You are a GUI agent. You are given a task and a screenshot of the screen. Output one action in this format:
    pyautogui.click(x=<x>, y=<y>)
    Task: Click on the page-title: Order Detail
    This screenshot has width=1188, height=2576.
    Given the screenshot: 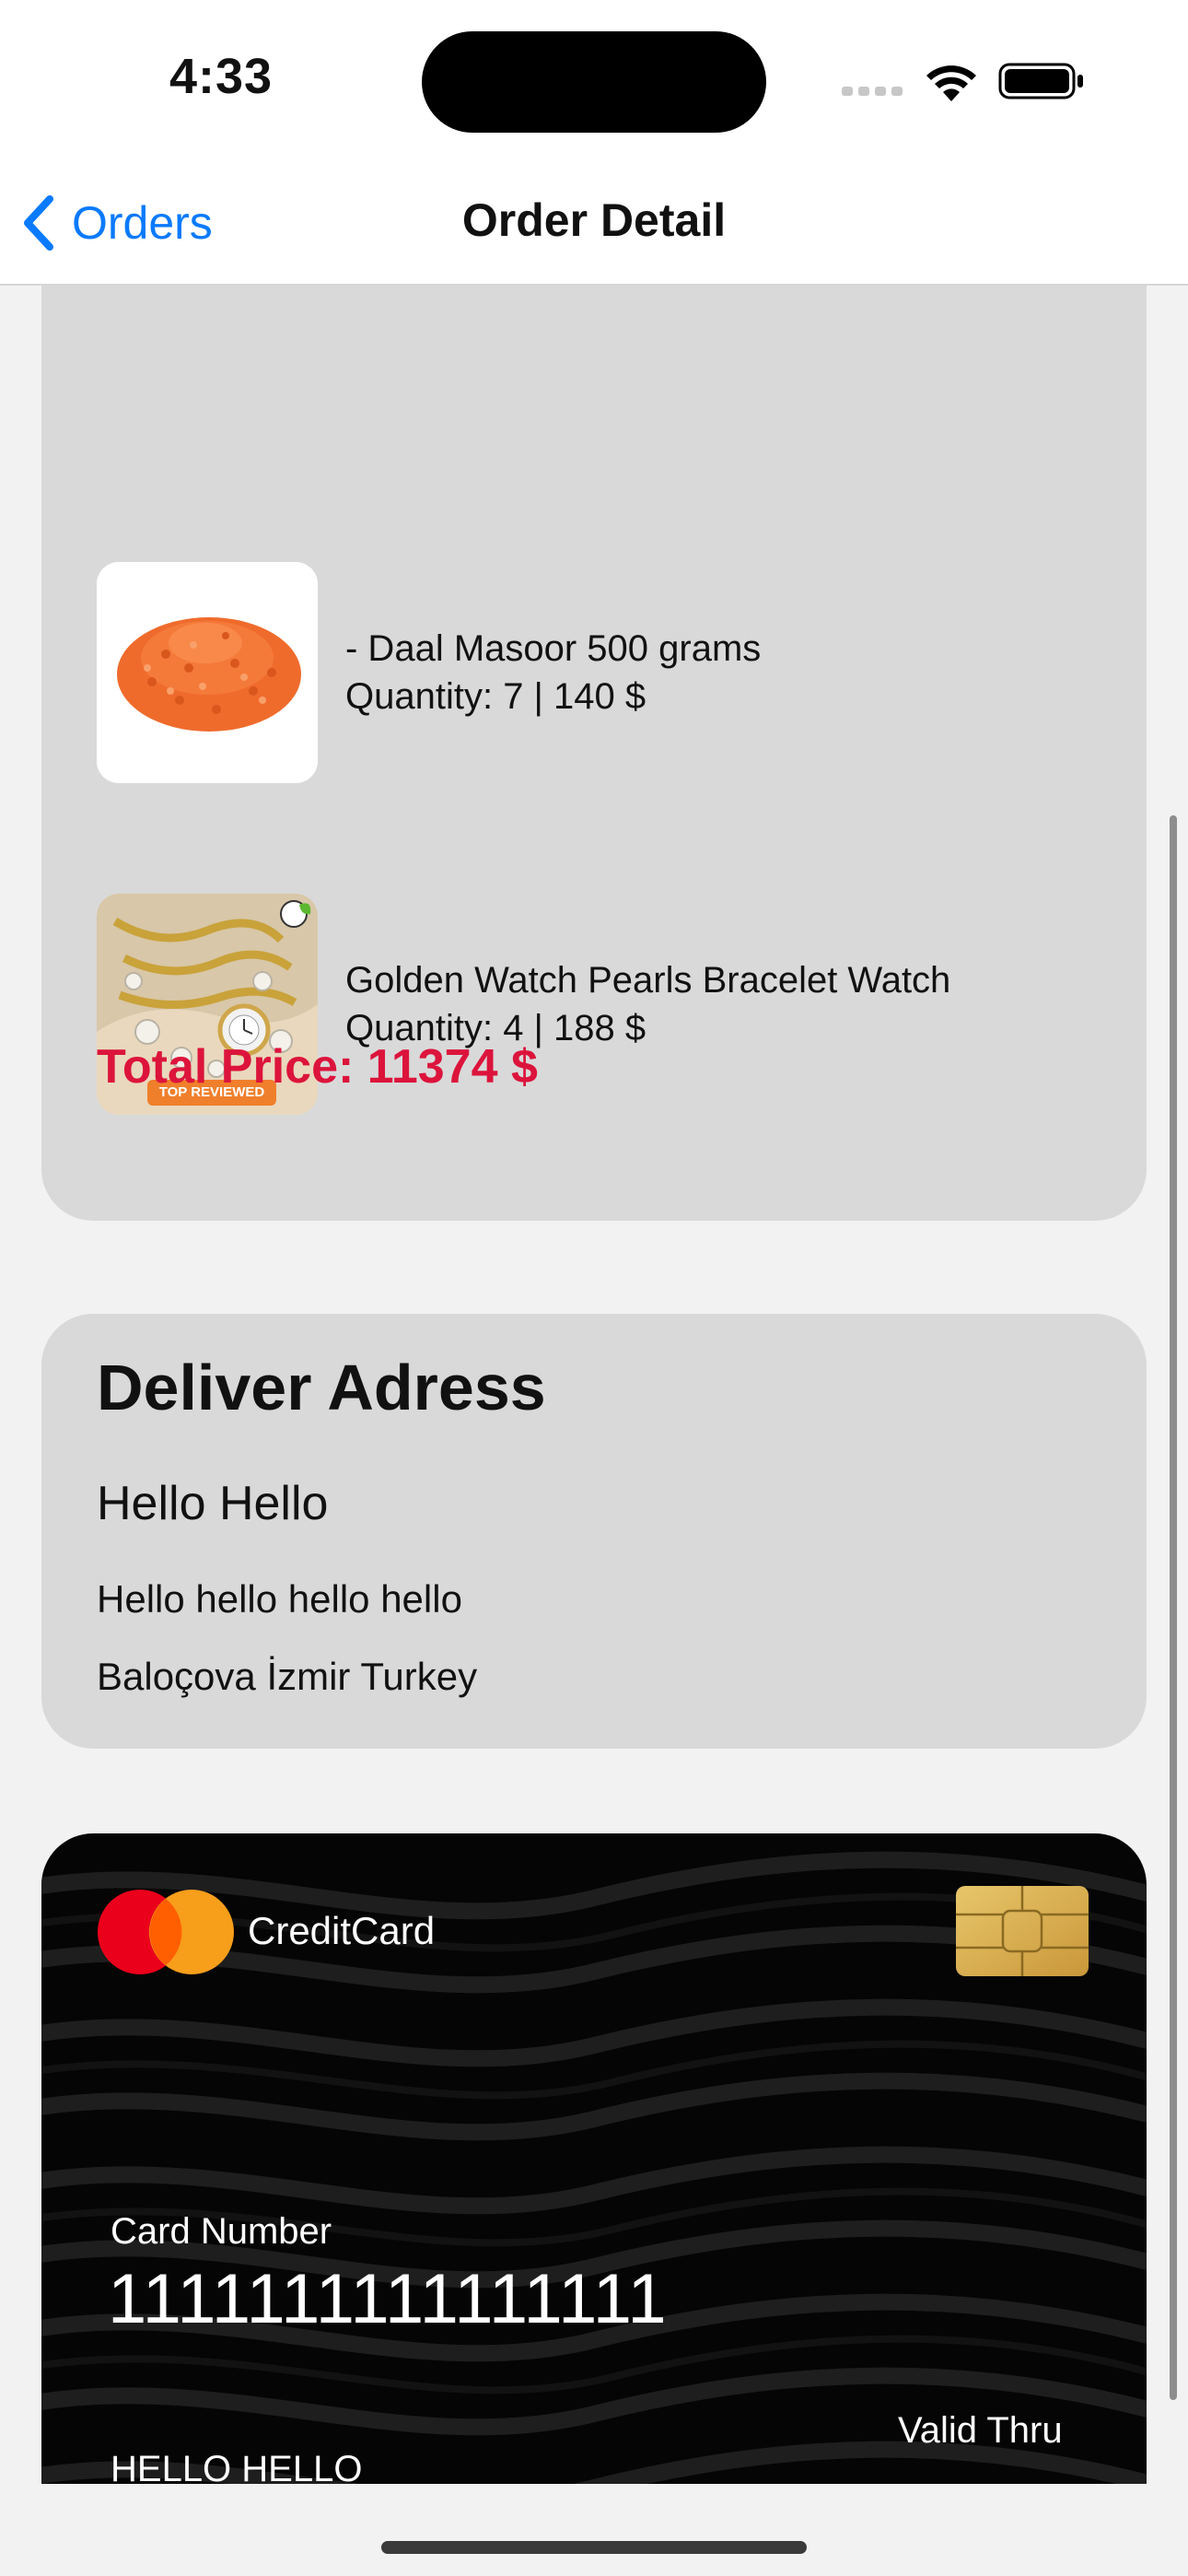 What is the action you would take?
    pyautogui.click(x=594, y=220)
    